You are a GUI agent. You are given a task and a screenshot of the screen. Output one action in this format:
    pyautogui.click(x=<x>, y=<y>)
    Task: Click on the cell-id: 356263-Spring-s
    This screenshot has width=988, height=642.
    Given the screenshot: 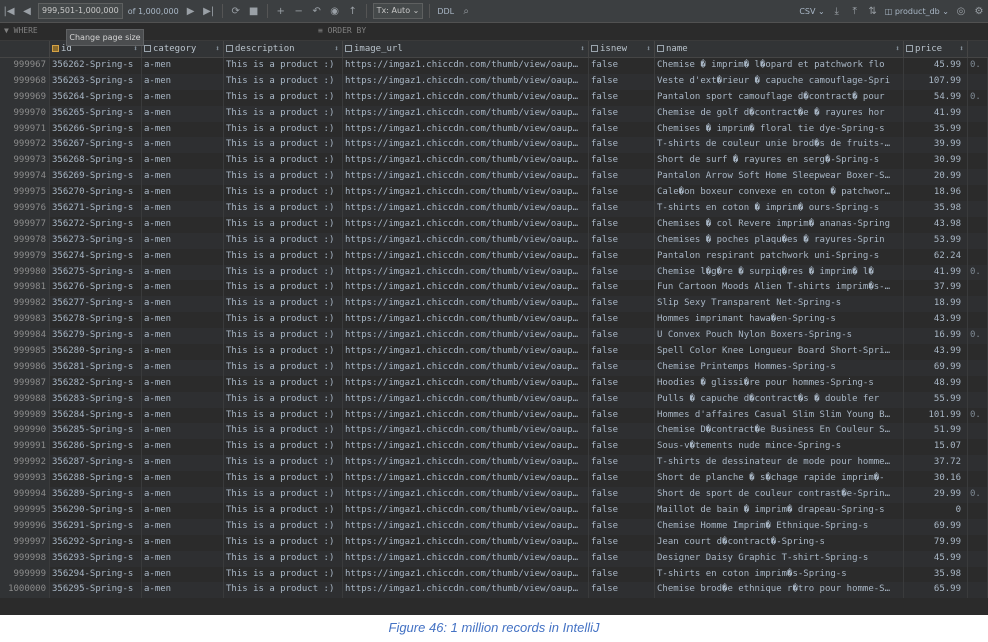 What is the action you would take?
    pyautogui.click(x=96, y=81)
    